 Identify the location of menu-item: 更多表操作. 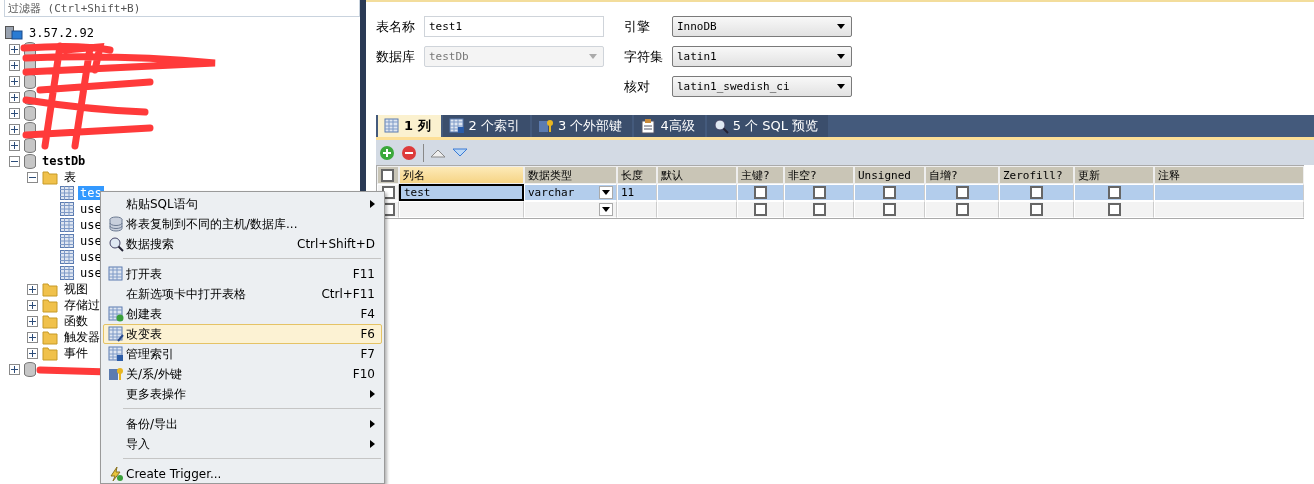
(242, 394).